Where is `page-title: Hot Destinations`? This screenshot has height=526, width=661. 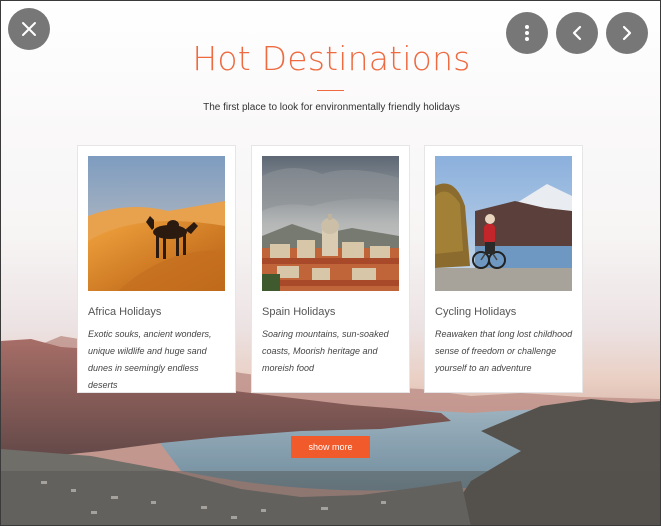
page-title: Hot Destinations is located at coordinates (331, 58).